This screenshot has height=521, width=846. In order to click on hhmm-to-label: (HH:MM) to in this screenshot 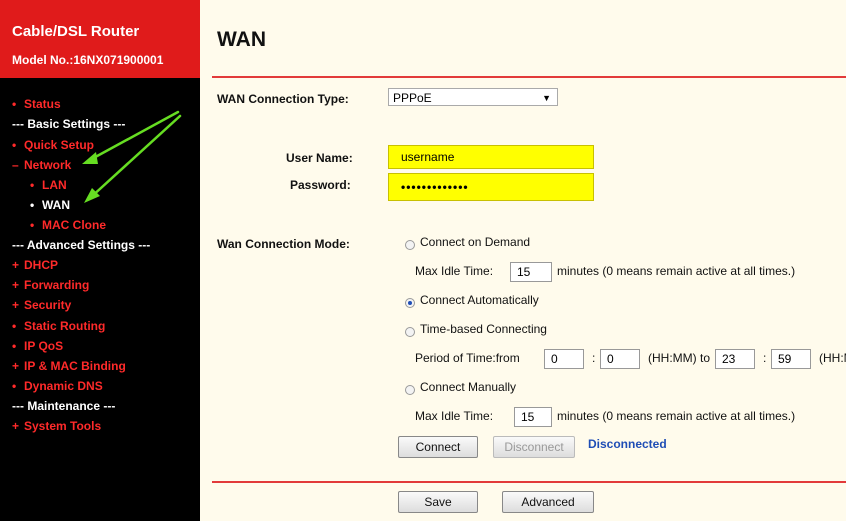, I will do `click(679, 358)`.